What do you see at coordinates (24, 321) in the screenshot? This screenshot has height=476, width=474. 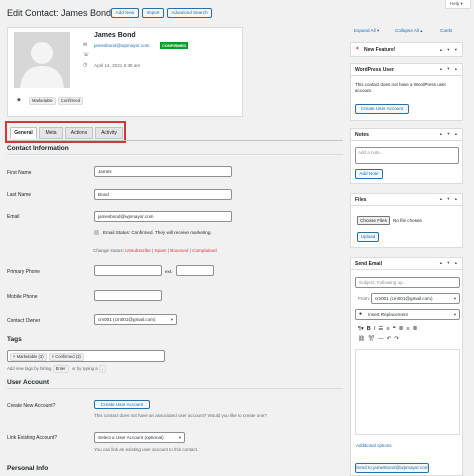 I see `contact-owner-label: Contact Owner` at bounding box center [24, 321].